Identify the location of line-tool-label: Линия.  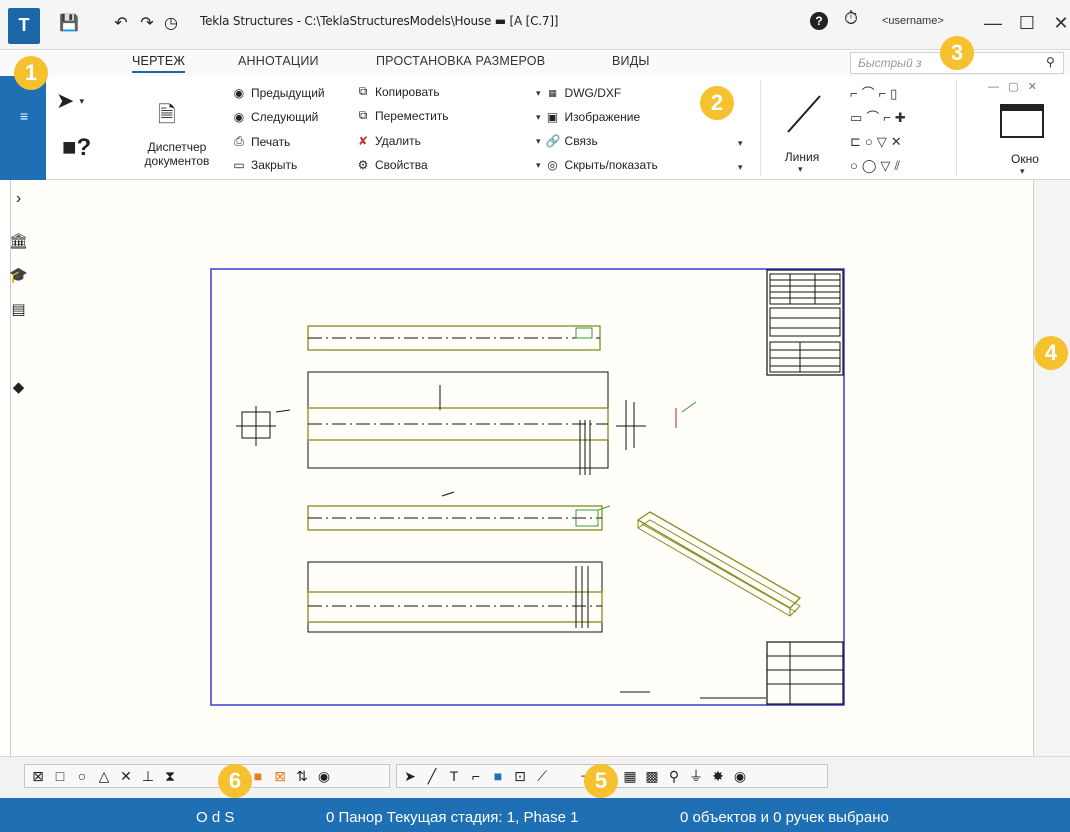
(802, 157).